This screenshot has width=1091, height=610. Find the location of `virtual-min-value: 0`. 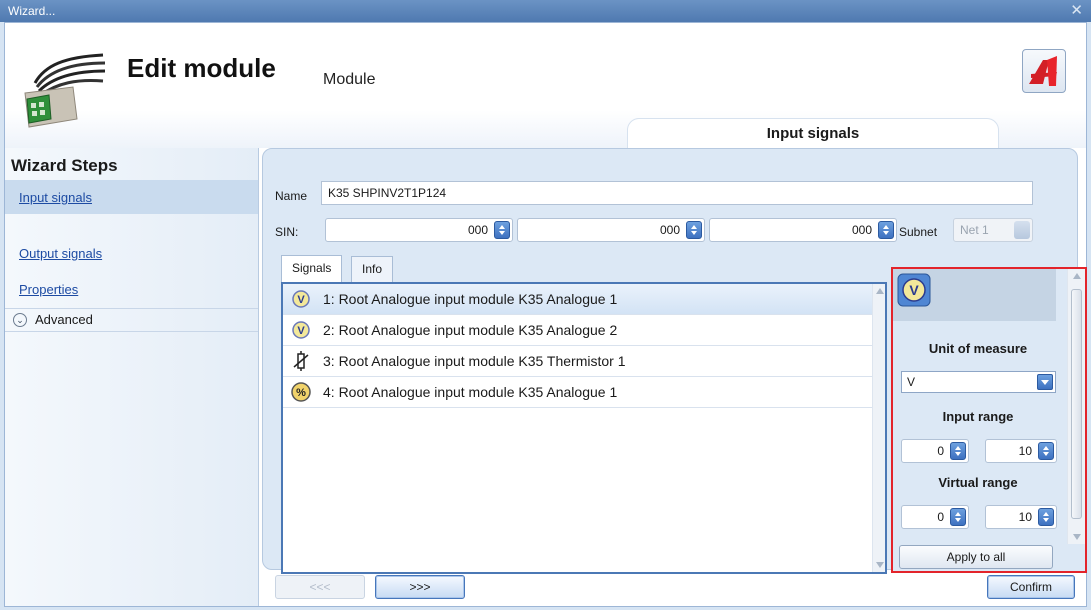

virtual-min-value: 0 is located at coordinates (940, 517).